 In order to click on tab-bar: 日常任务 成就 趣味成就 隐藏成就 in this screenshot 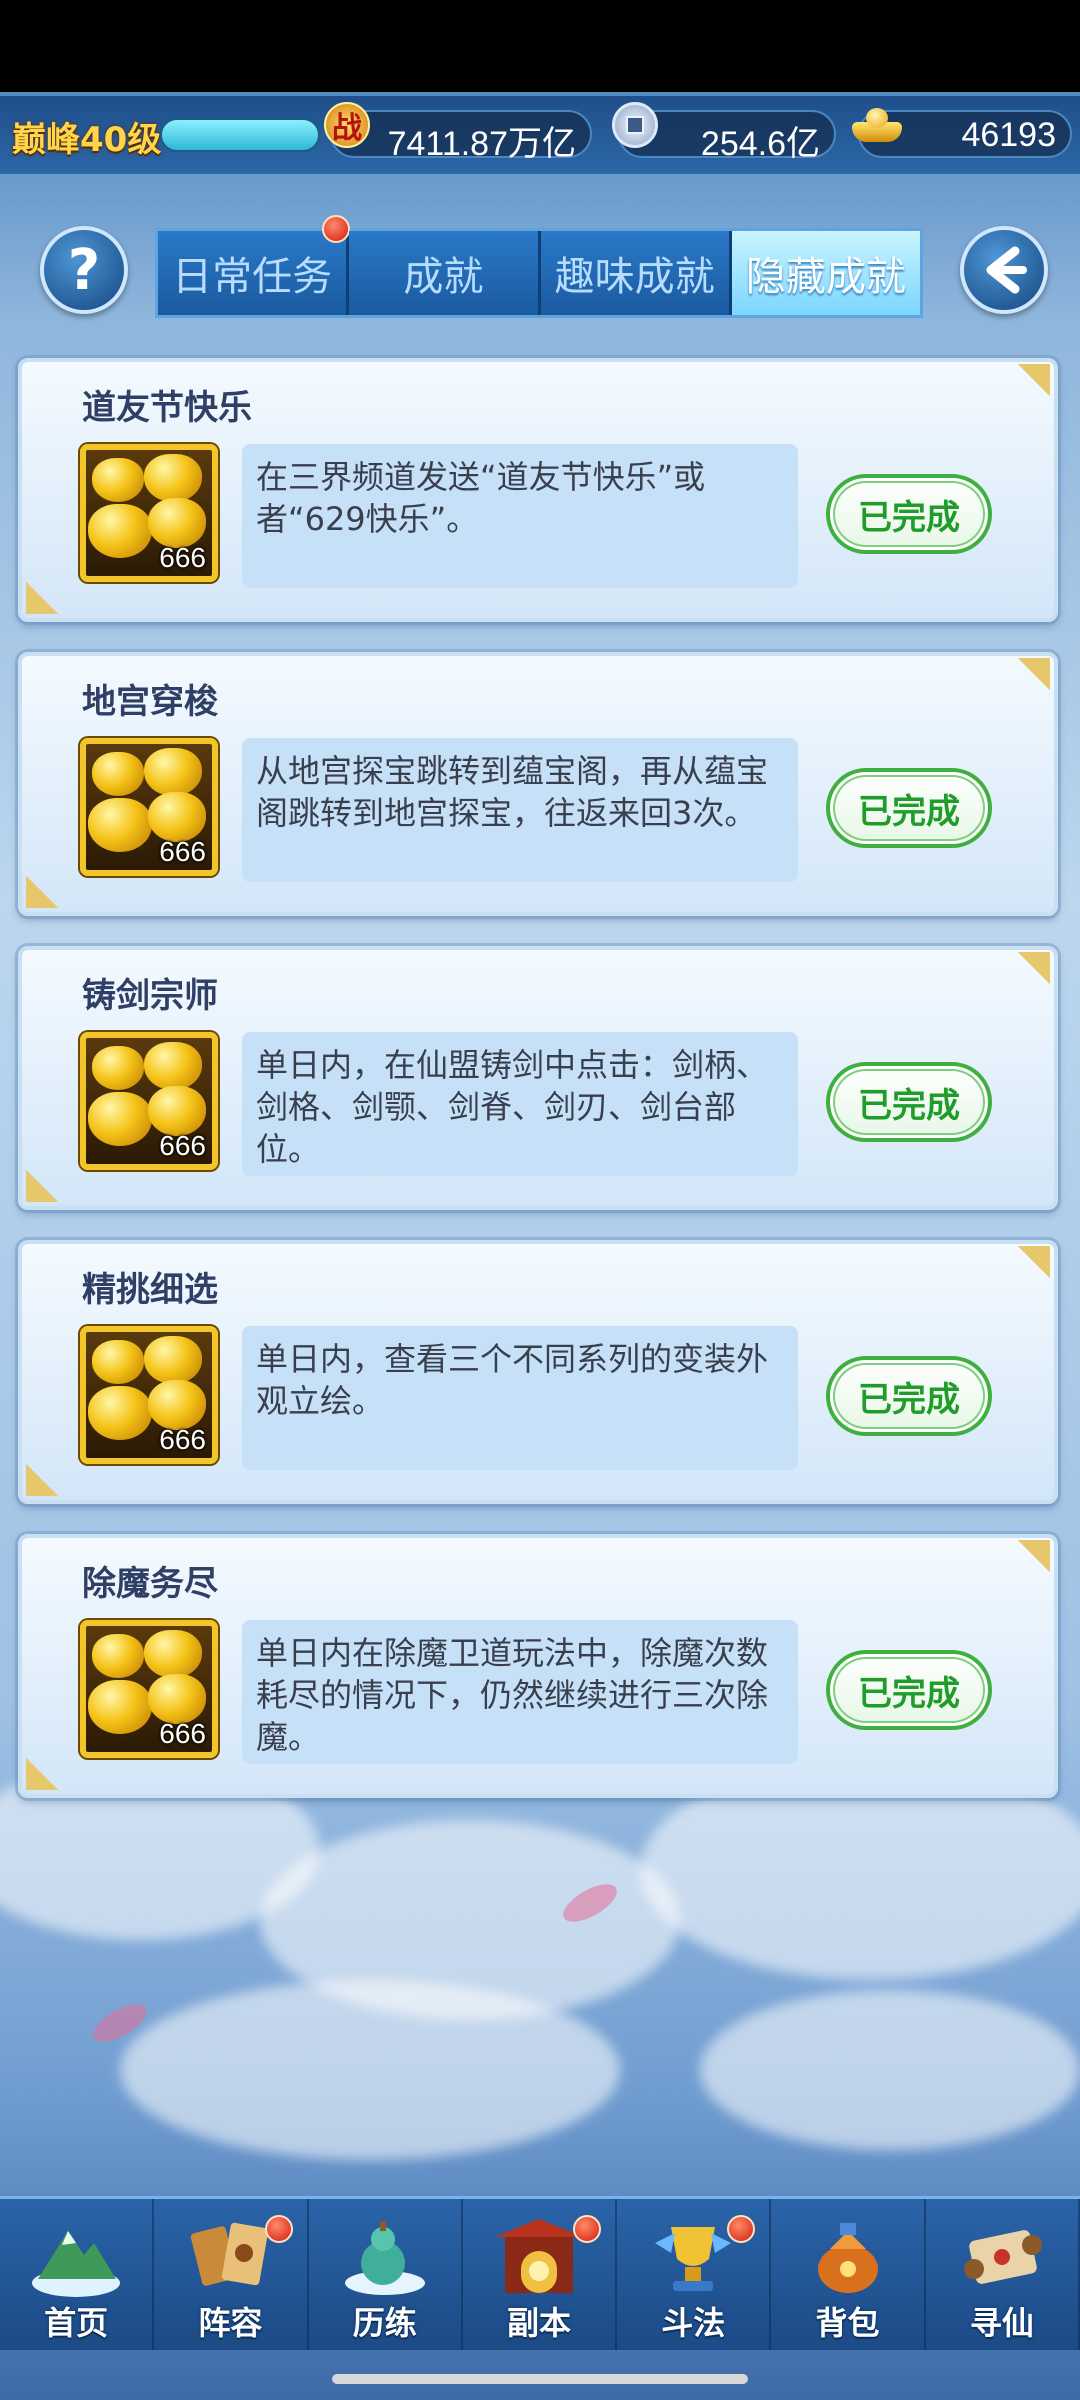, I will do `click(539, 266)`.